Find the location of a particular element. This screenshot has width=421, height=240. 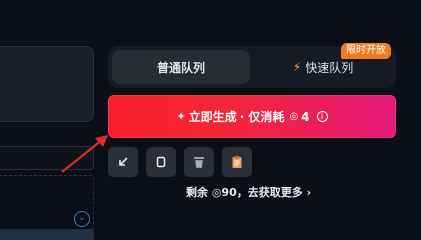

annotation-arrow-icon is located at coordinates (84, 154).